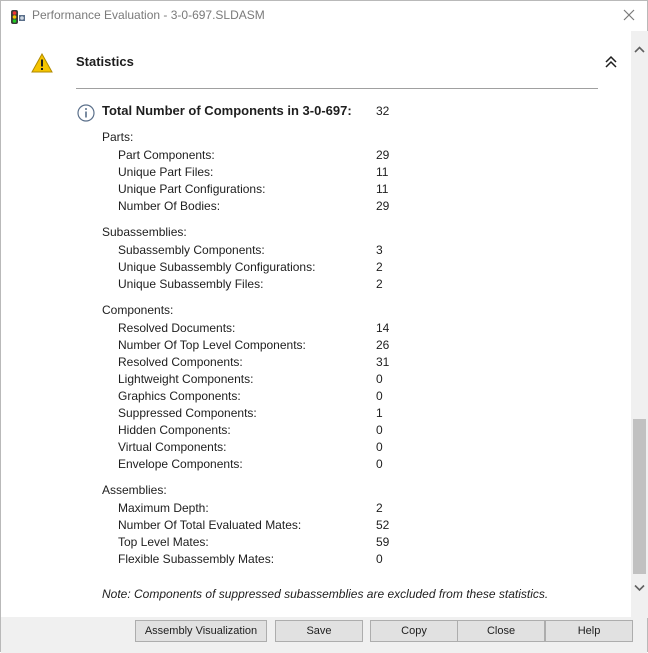 This screenshot has height=653, width=648. Describe the element at coordinates (191, 250) in the screenshot. I see `stat-label: Subassembly Components:` at that location.